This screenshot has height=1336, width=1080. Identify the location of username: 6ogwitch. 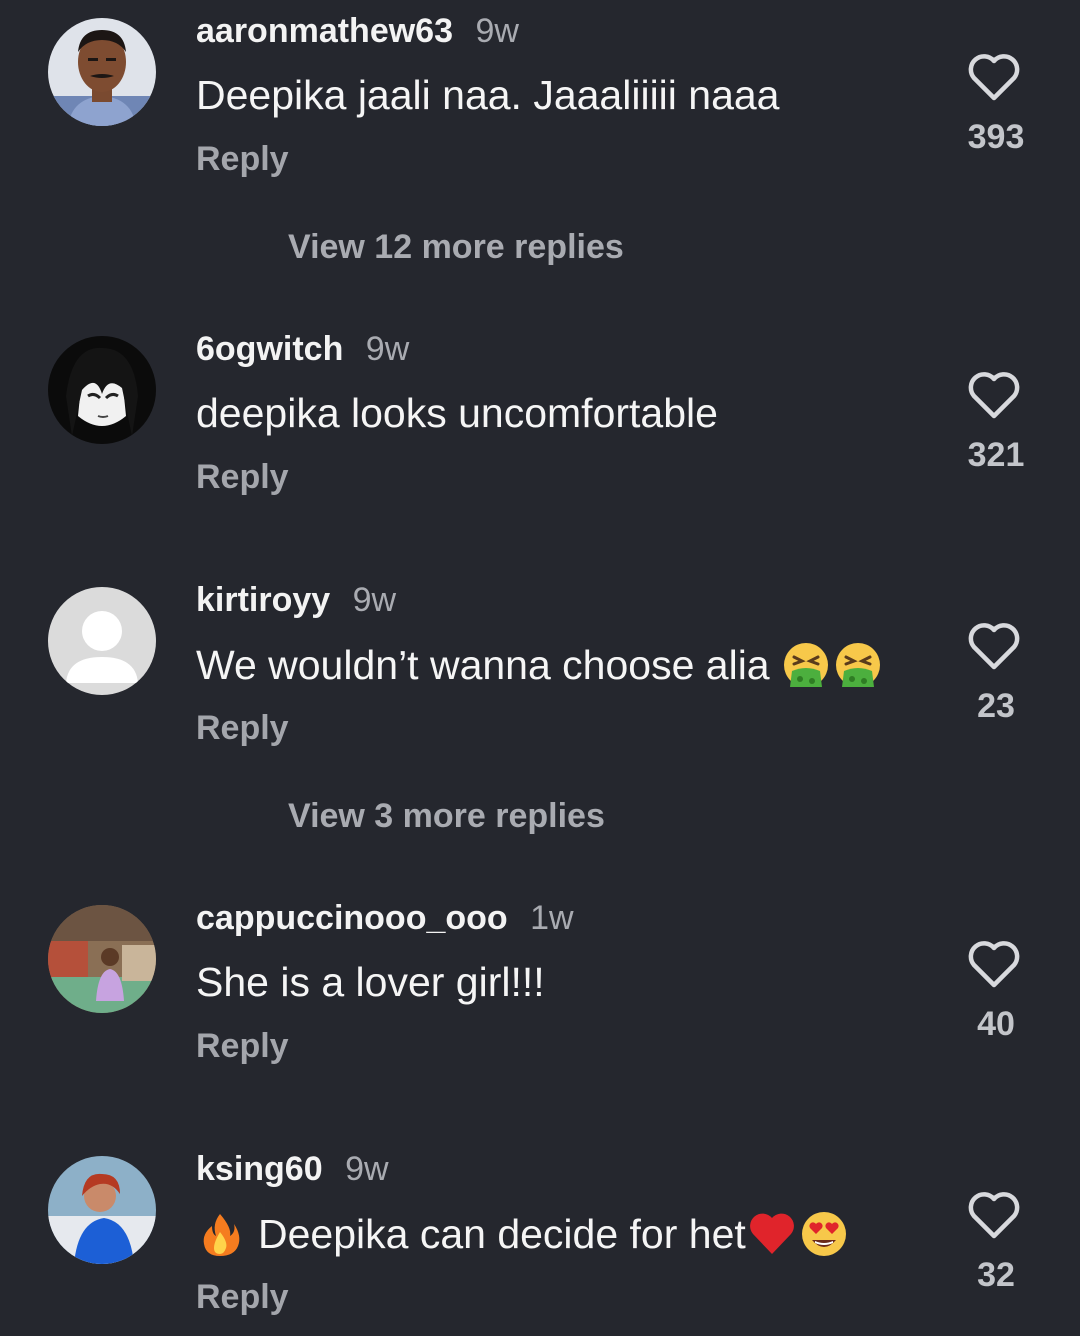
(269, 349).